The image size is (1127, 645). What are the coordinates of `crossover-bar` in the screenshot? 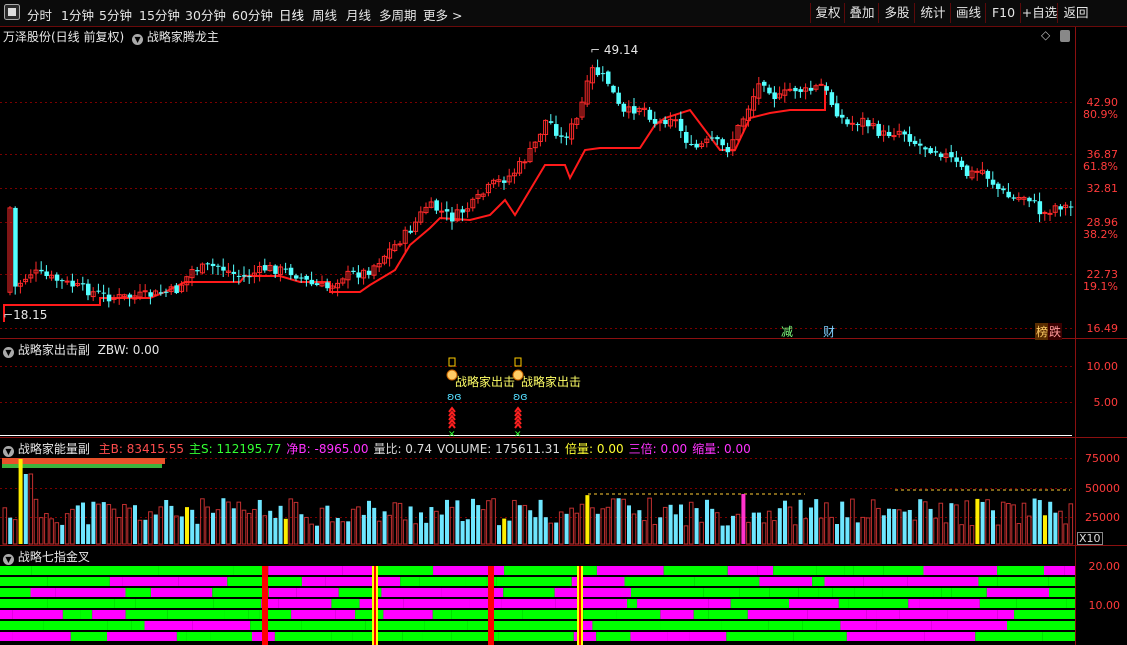 It's located at (265, 605).